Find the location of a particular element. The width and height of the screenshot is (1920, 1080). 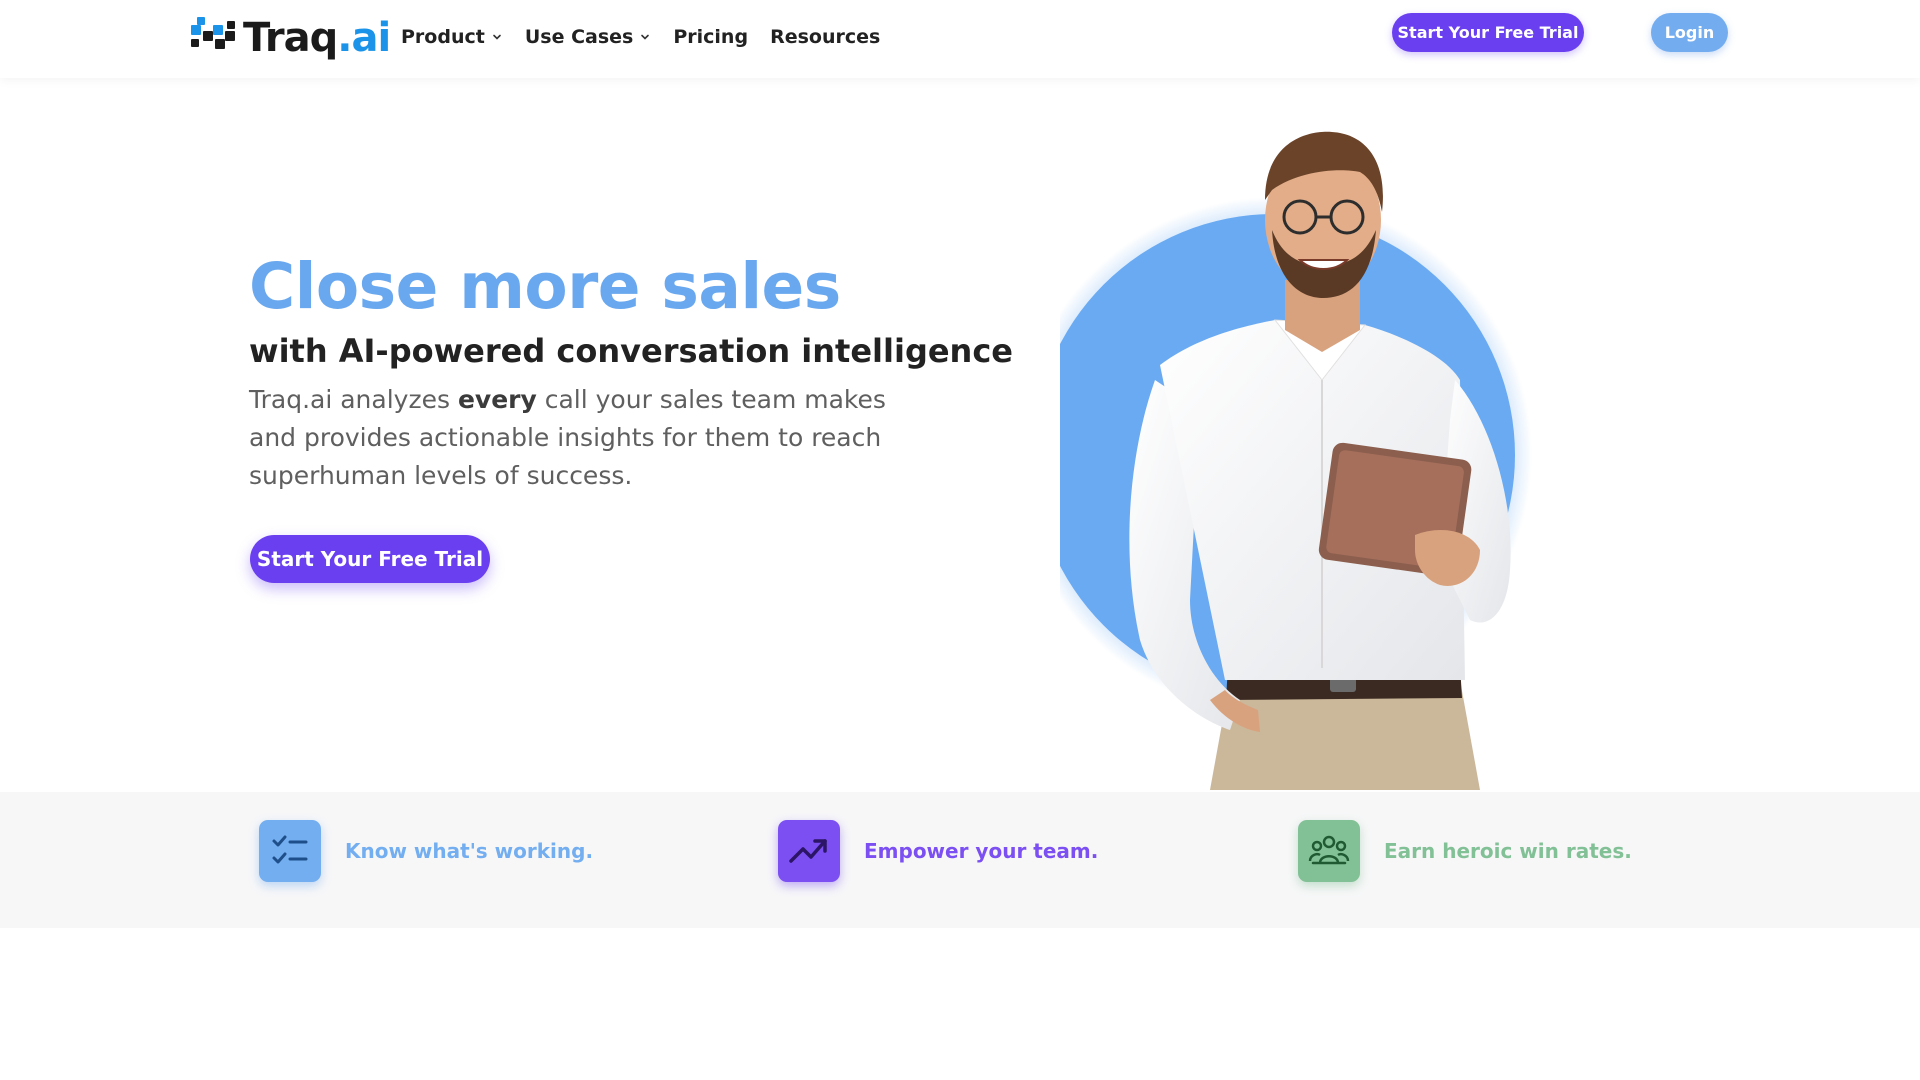

traq-logo: Traq.ai is located at coordinates (291, 38).